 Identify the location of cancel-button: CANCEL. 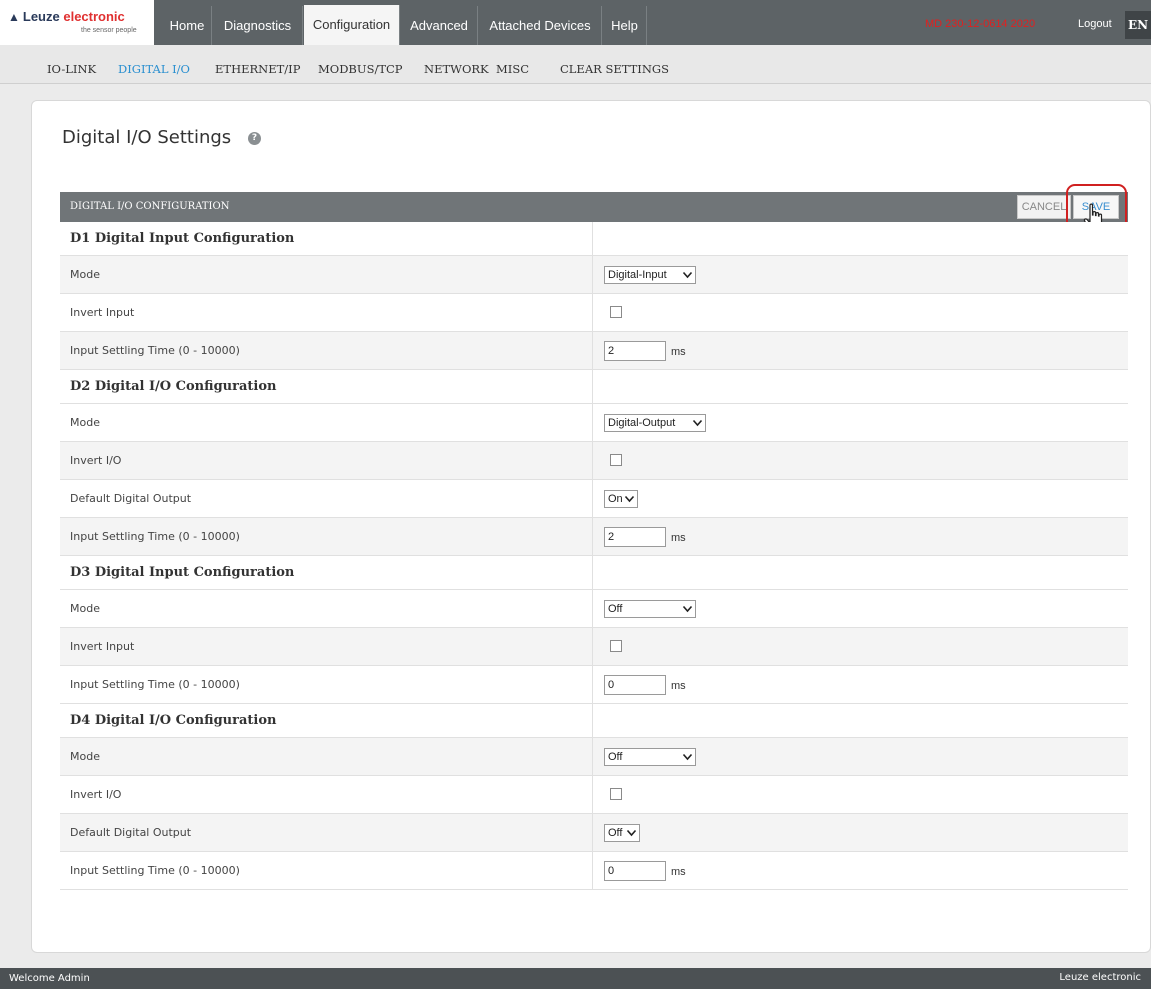
(1044, 207).